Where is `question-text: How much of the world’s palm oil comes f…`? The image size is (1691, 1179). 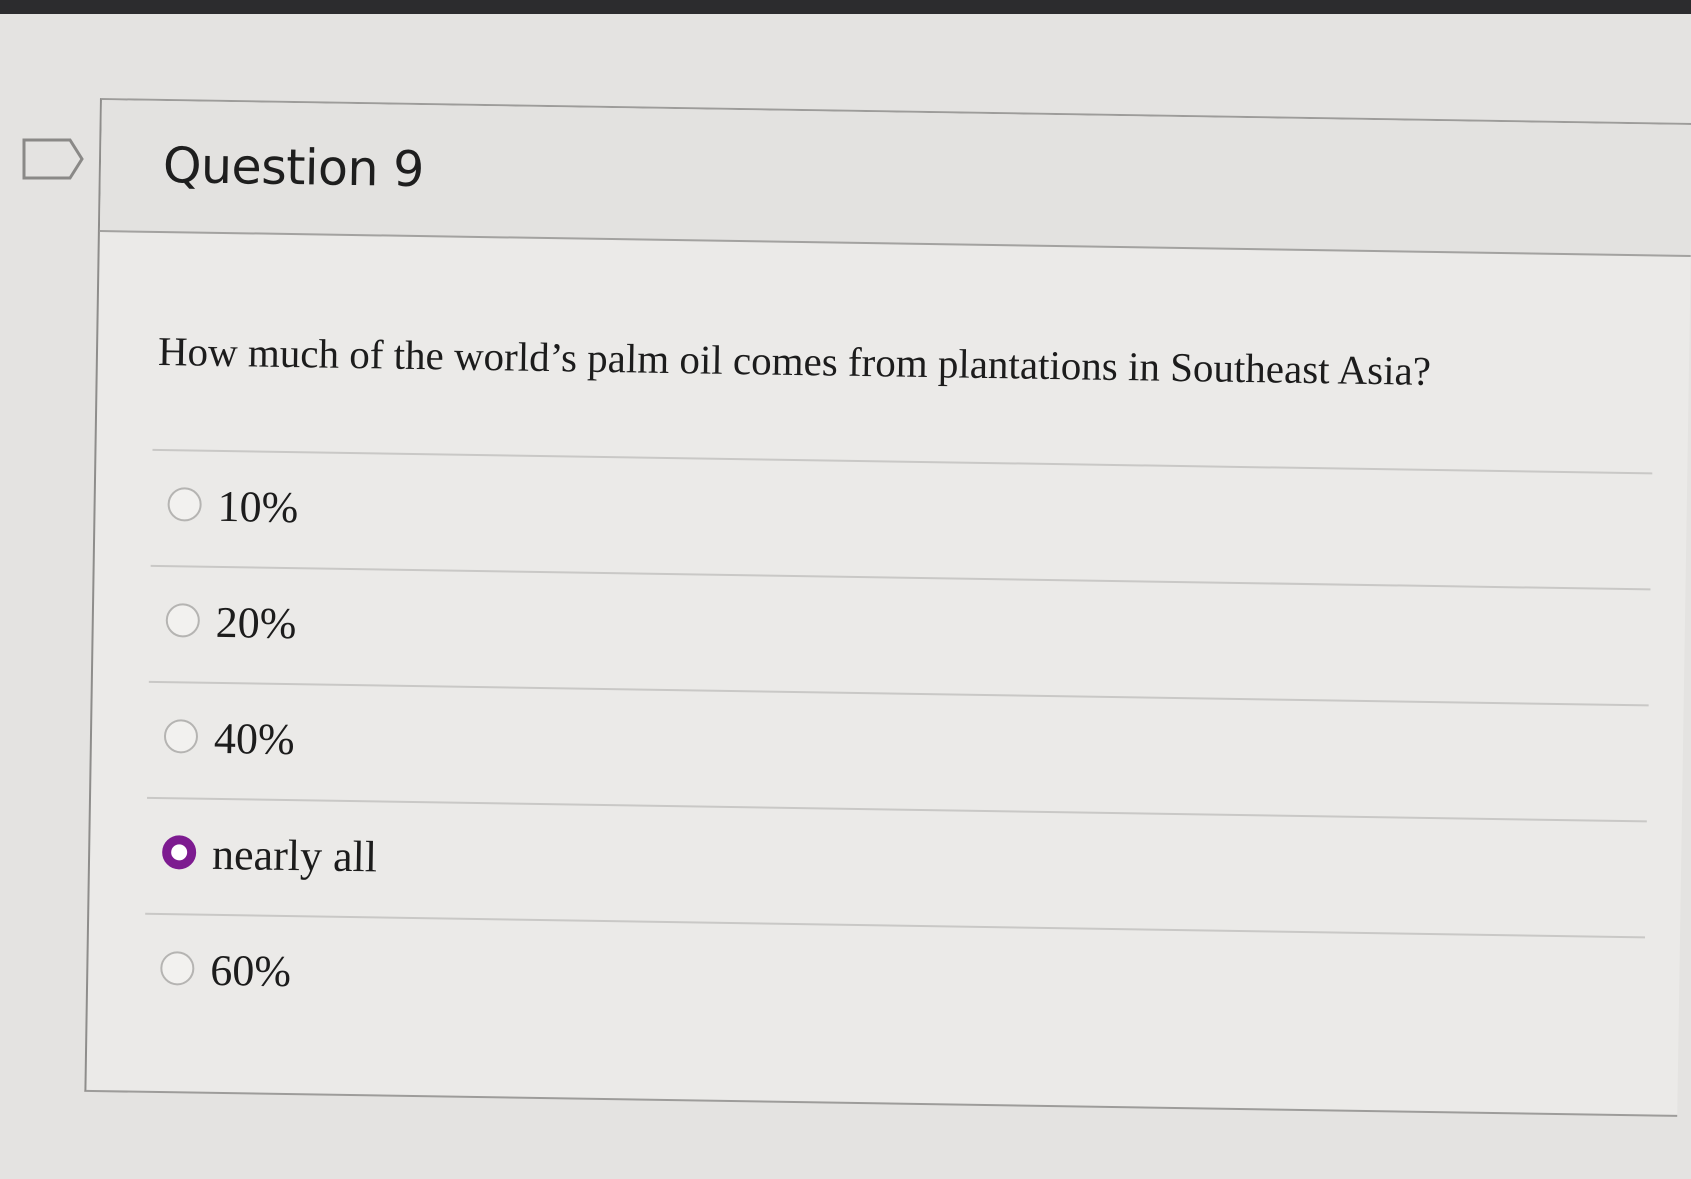 question-text: How much of the world’s palm oil comes f… is located at coordinates (794, 360).